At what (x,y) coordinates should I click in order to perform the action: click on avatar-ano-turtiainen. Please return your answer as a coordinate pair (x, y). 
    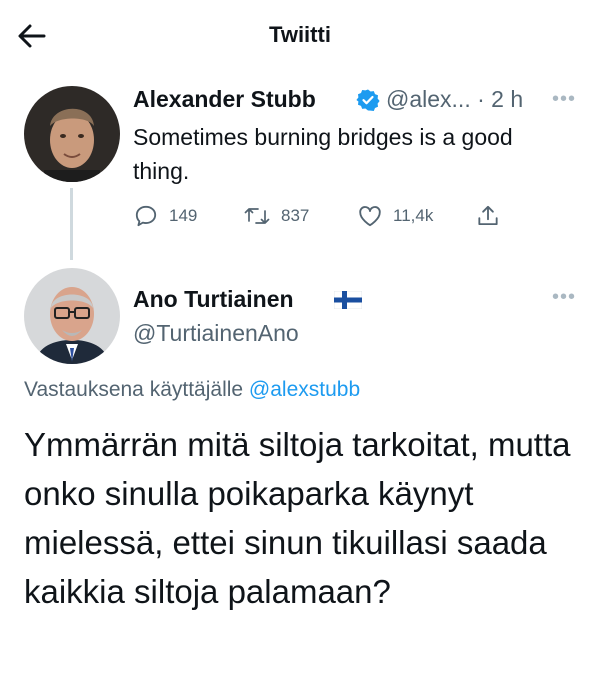
    Looking at the image, I should click on (72, 316).